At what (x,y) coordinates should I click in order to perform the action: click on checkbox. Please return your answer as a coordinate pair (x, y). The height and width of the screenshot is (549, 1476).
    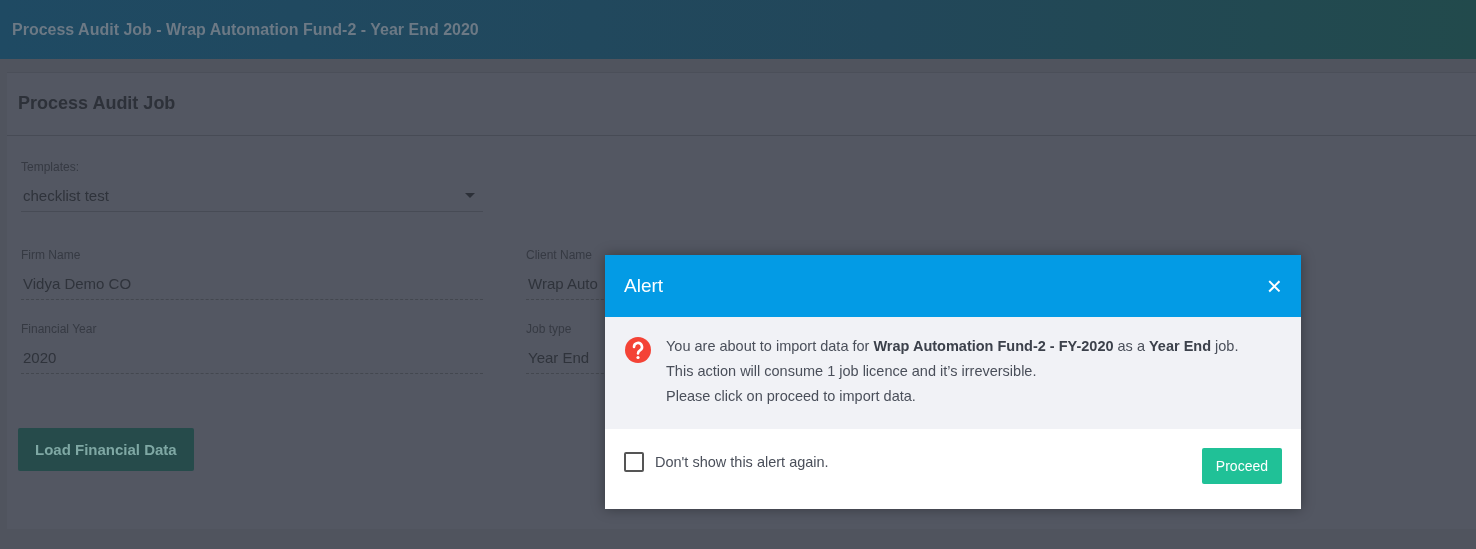
    Looking at the image, I should click on (634, 462).